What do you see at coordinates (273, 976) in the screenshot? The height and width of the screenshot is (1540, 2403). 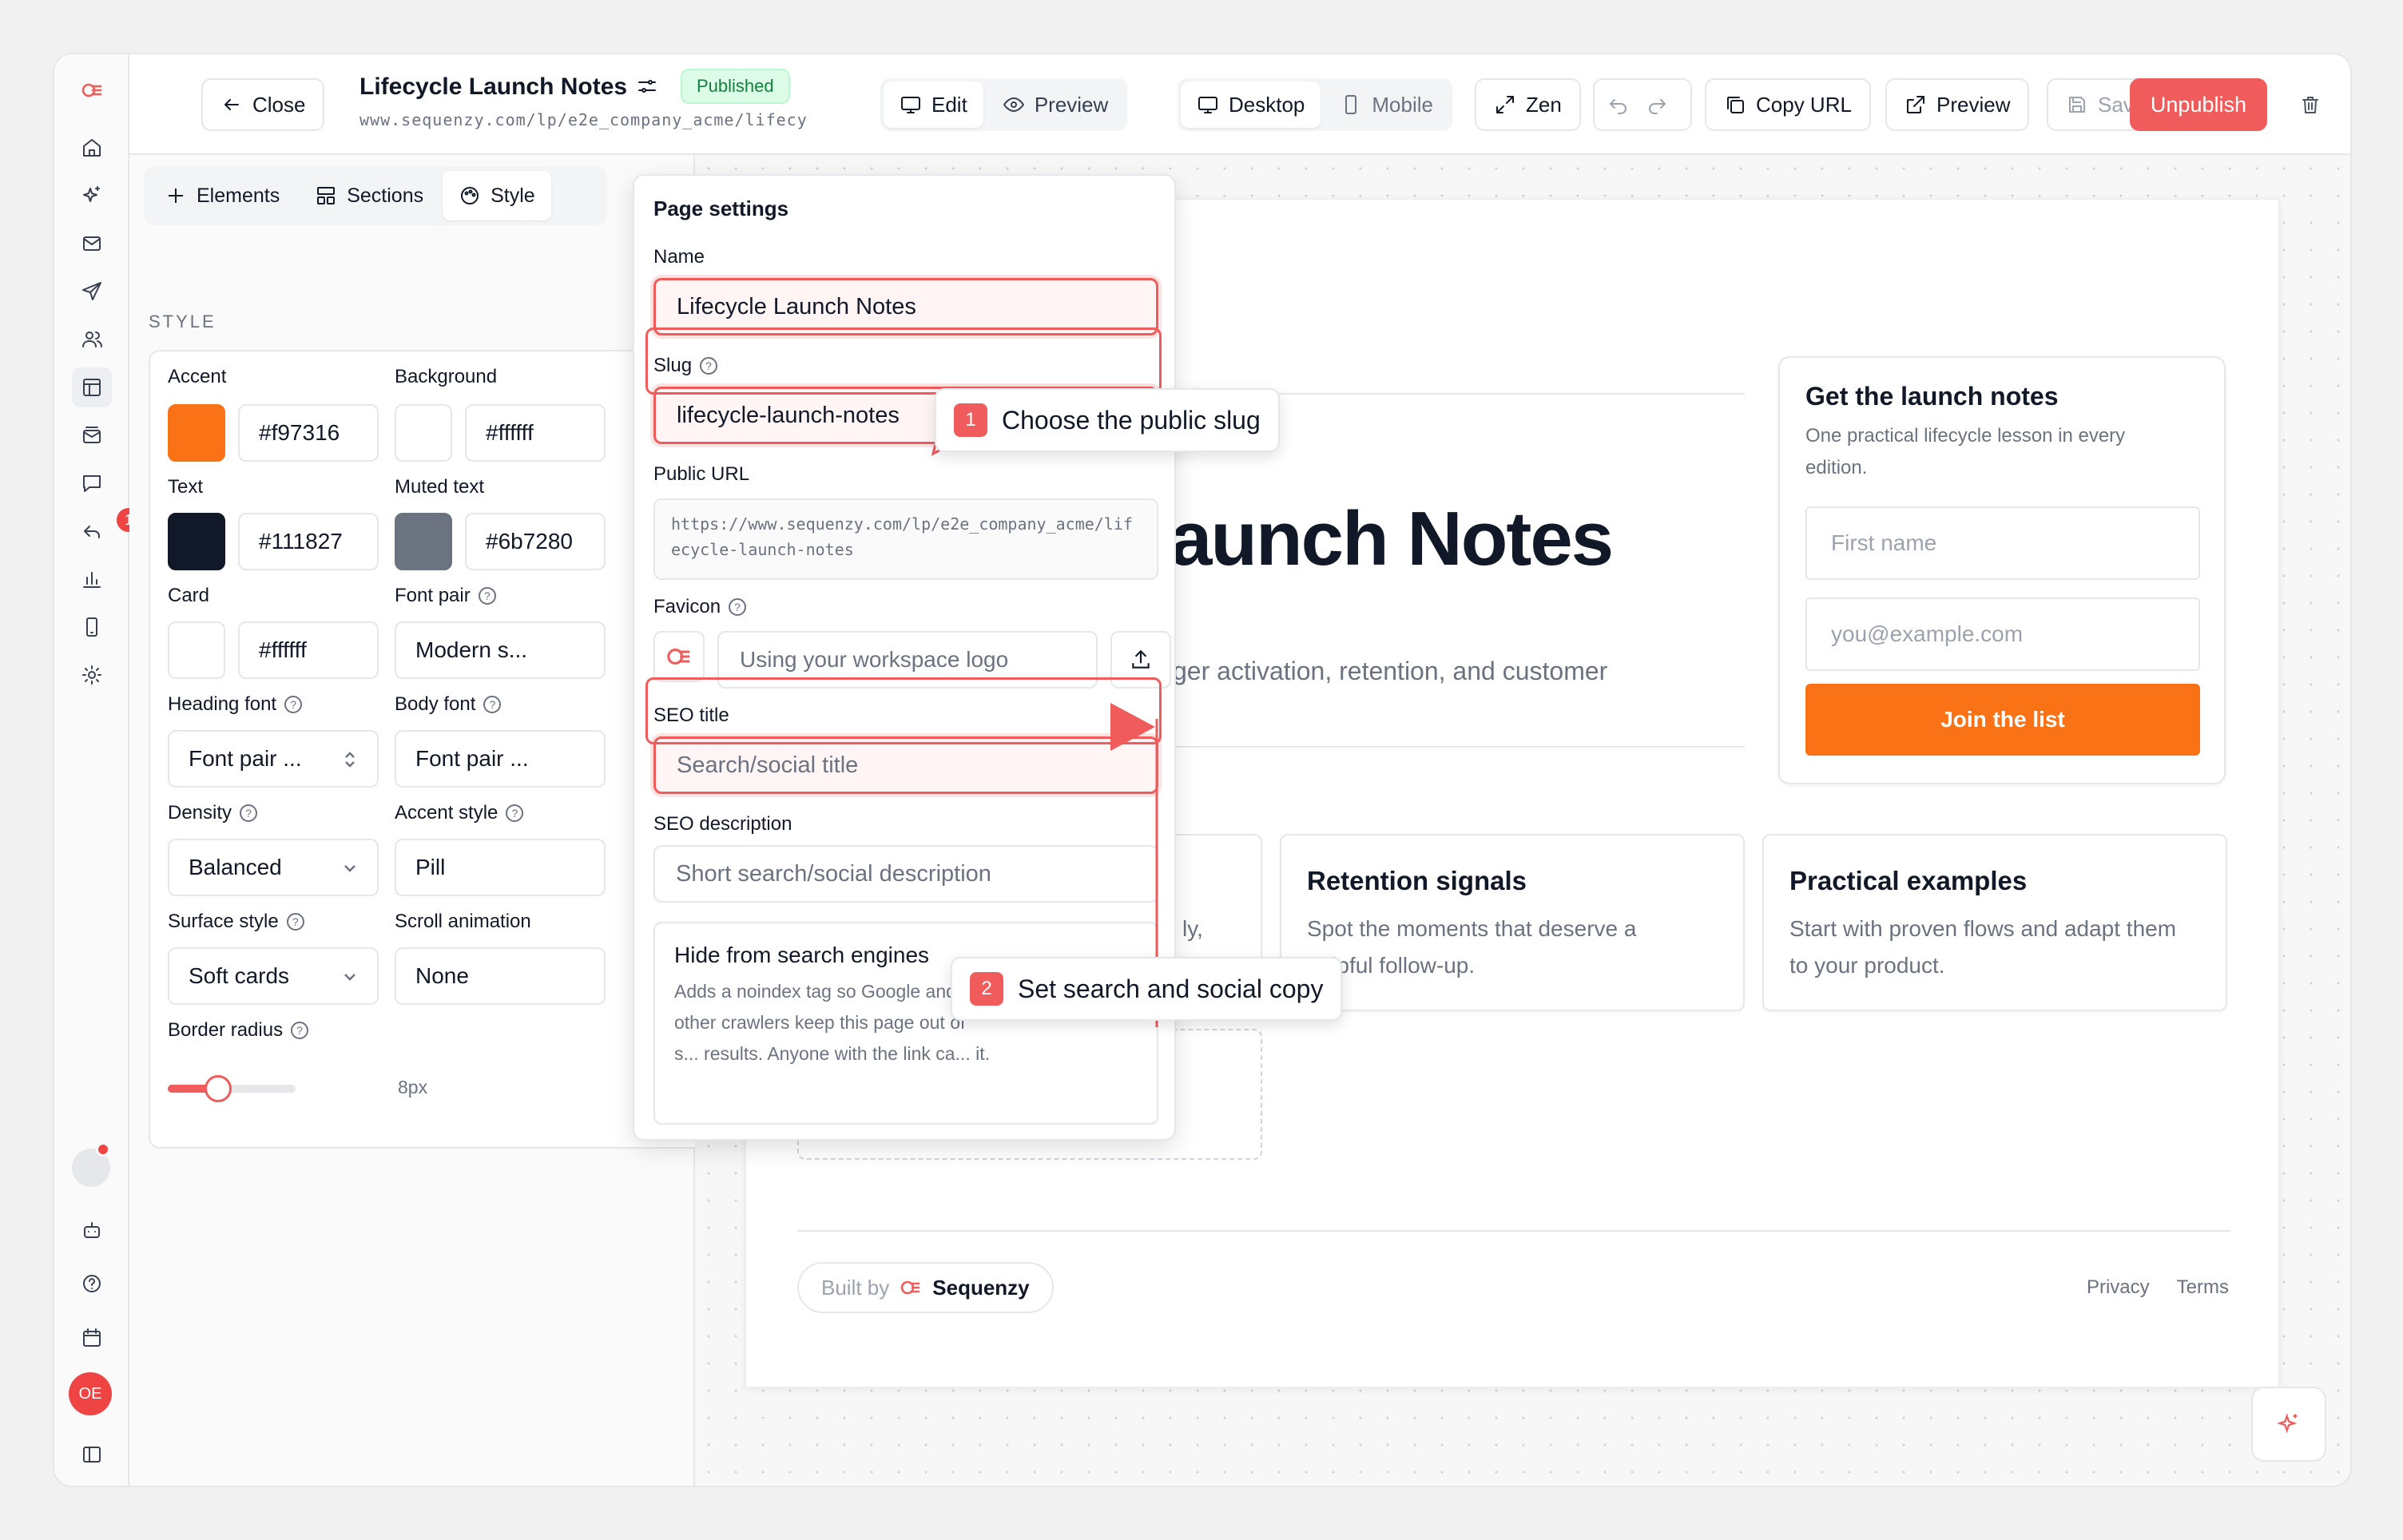 I see `surface-style-select: Soft cards` at bounding box center [273, 976].